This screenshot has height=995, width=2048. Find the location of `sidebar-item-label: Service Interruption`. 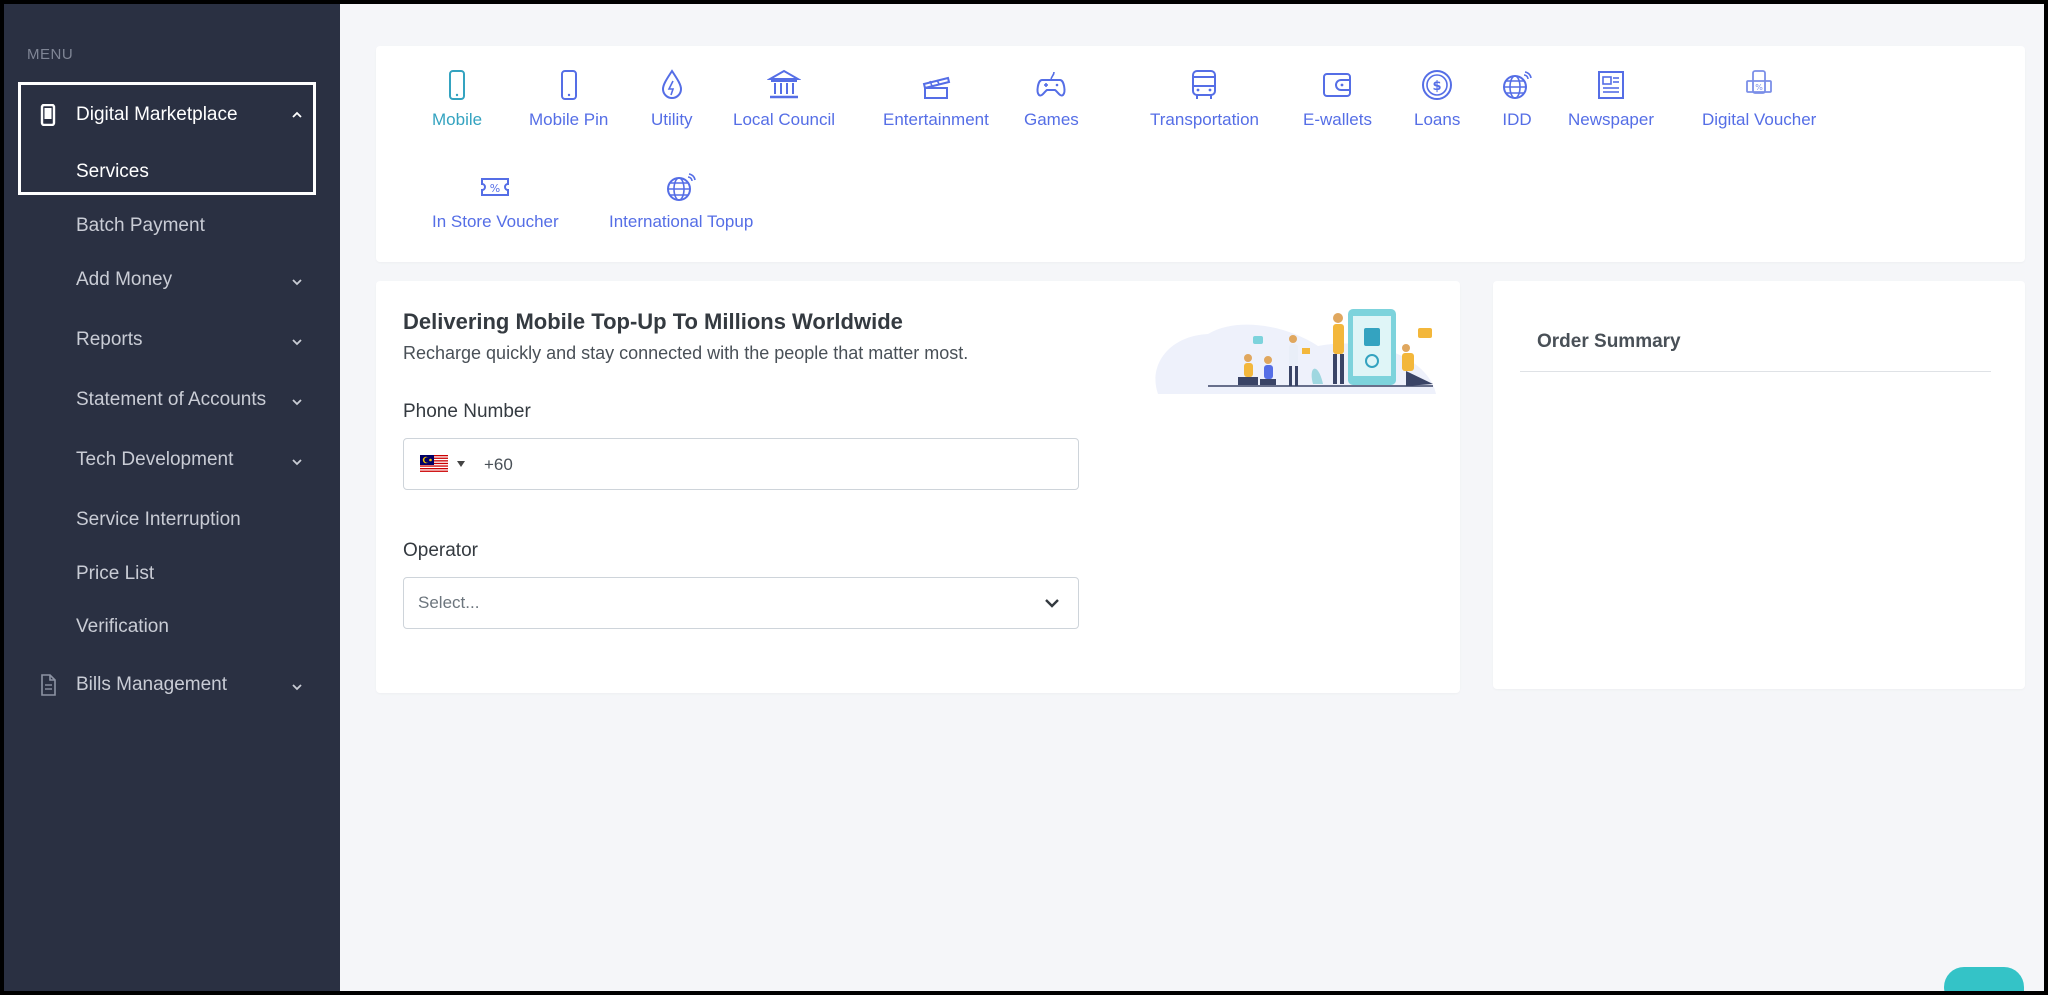

sidebar-item-label: Service Interruption is located at coordinates (158, 519).